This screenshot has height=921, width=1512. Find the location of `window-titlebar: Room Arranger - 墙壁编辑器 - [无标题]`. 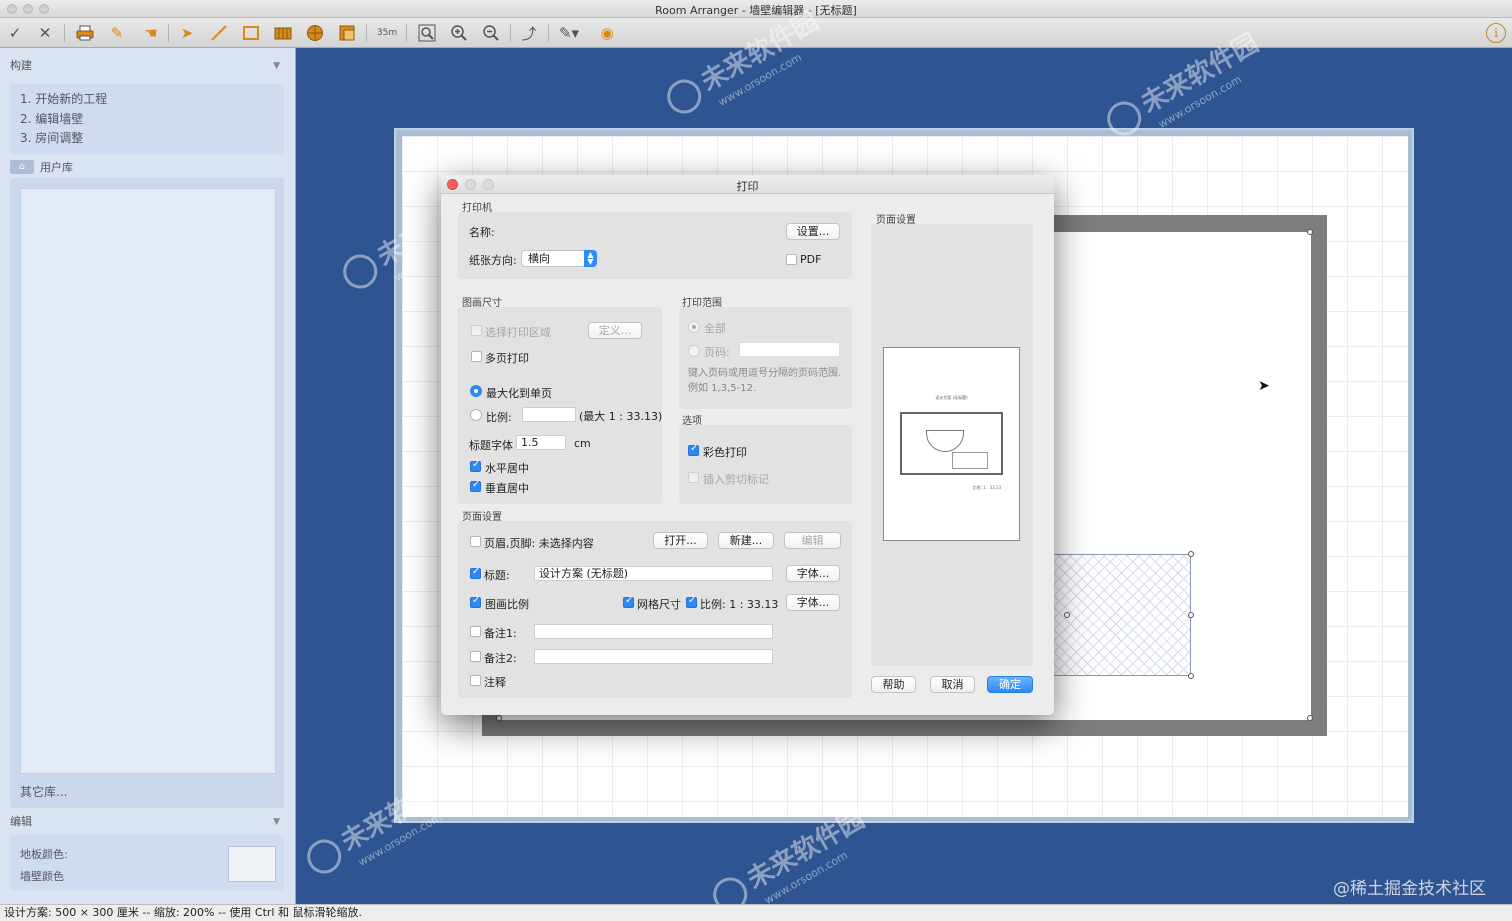

window-titlebar: Room Arranger - 墙壁编辑器 - [无标题] is located at coordinates (756, 9).